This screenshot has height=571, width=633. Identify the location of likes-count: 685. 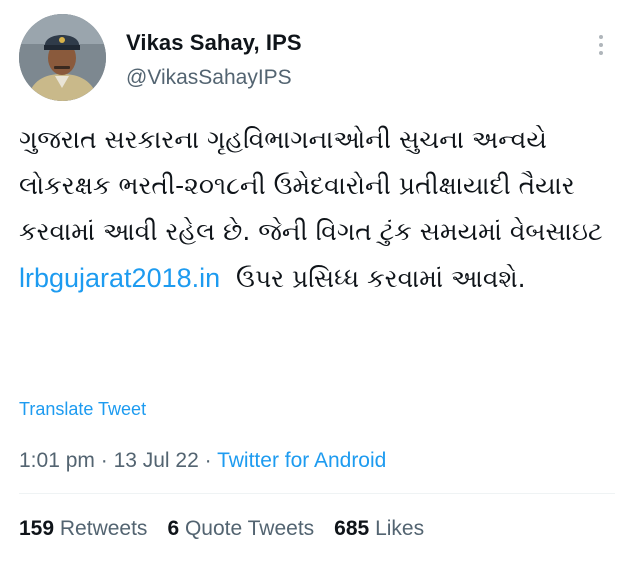
(352, 528).